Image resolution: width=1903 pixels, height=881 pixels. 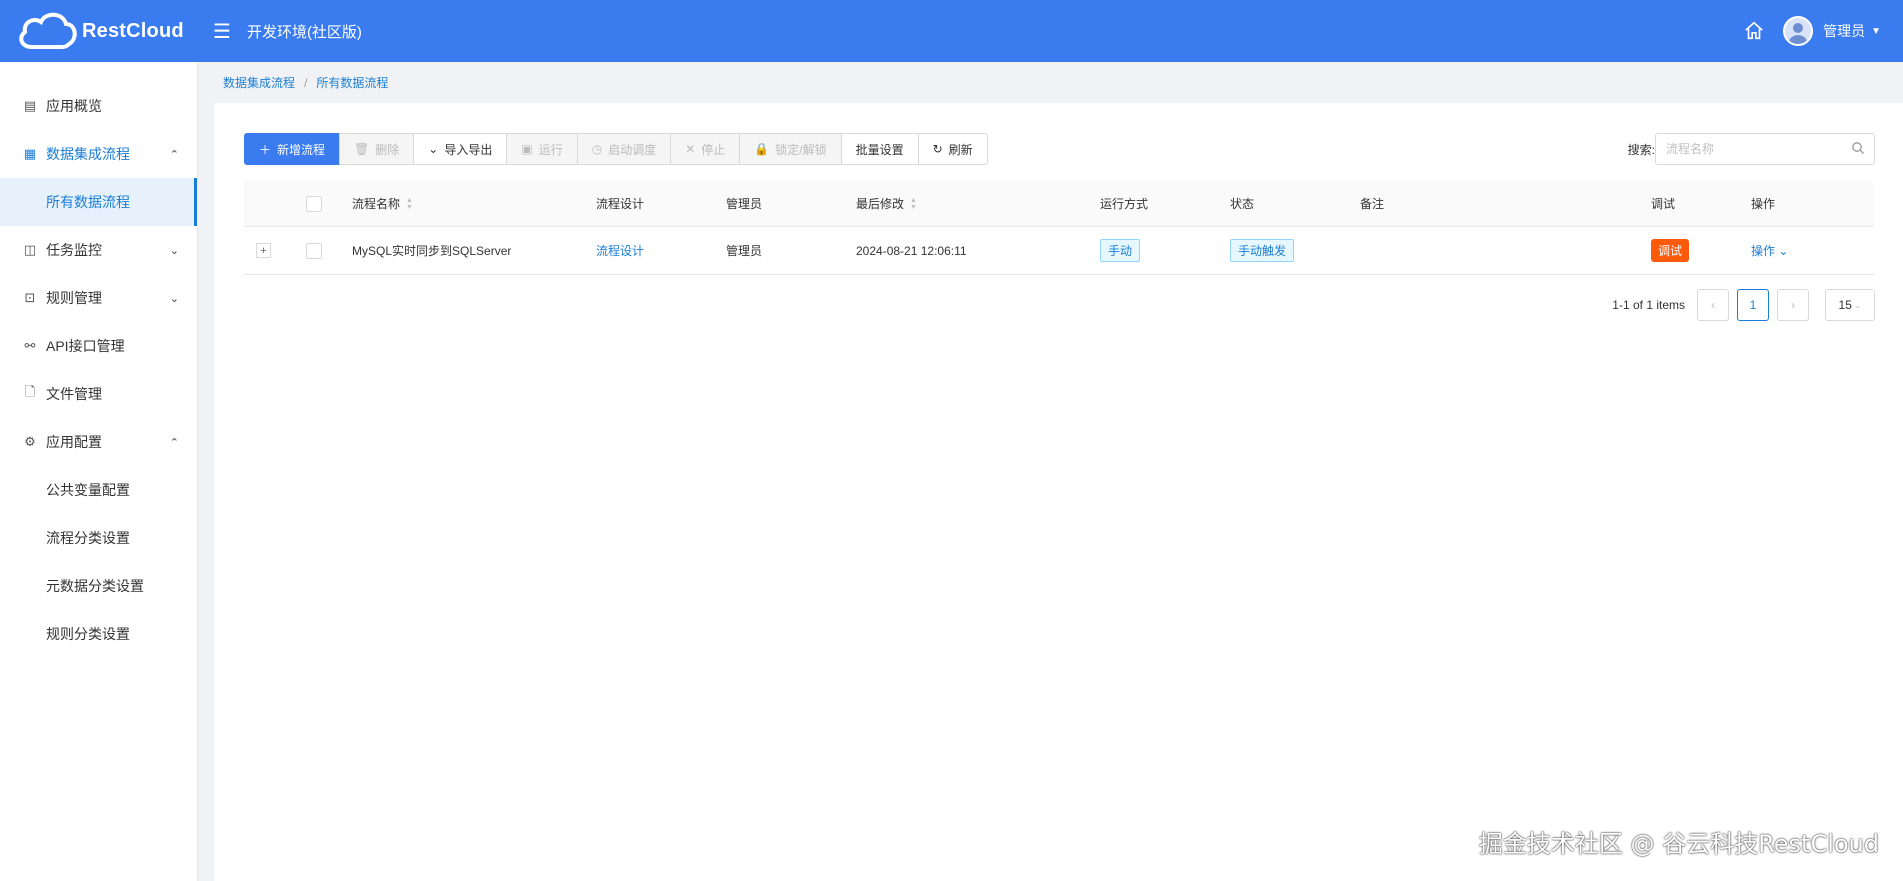 What do you see at coordinates (88, 490) in the screenshot?
I see `sidebar-item-label: 公共变量配置` at bounding box center [88, 490].